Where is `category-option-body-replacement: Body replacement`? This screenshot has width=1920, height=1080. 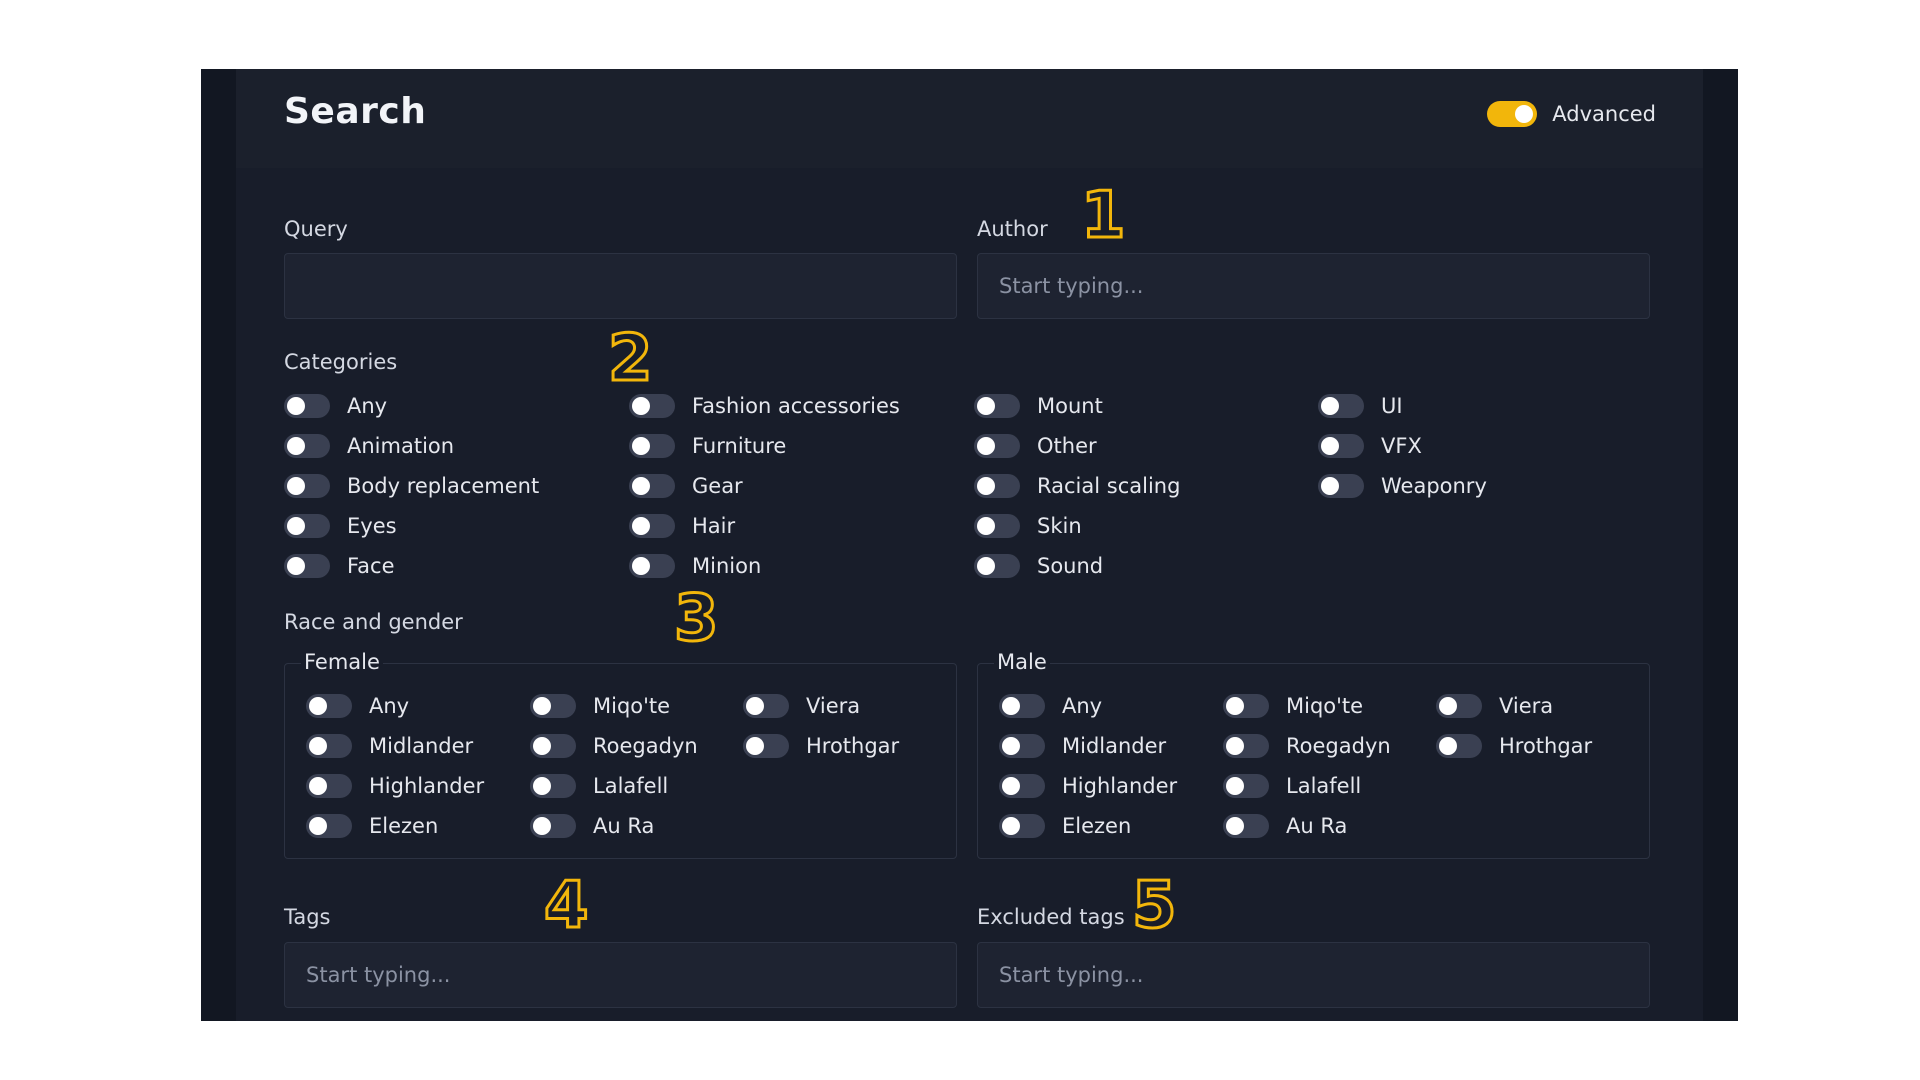
category-option-body-replacement: Body replacement is located at coordinates (411, 486).